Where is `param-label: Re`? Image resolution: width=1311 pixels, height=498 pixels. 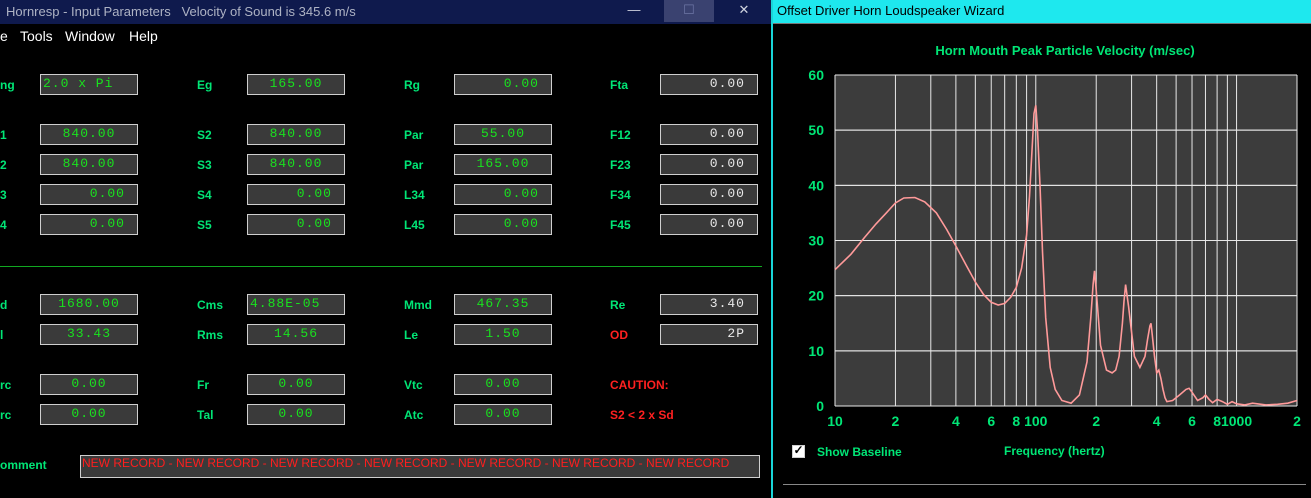 param-label: Re is located at coordinates (618, 305).